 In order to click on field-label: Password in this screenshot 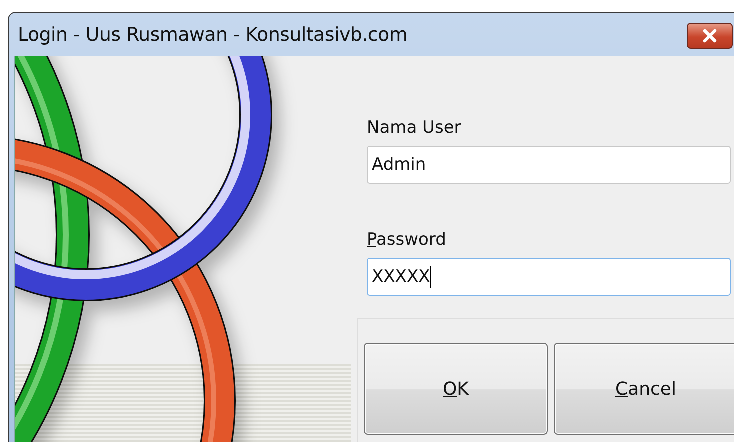, I will do `click(407, 240)`.